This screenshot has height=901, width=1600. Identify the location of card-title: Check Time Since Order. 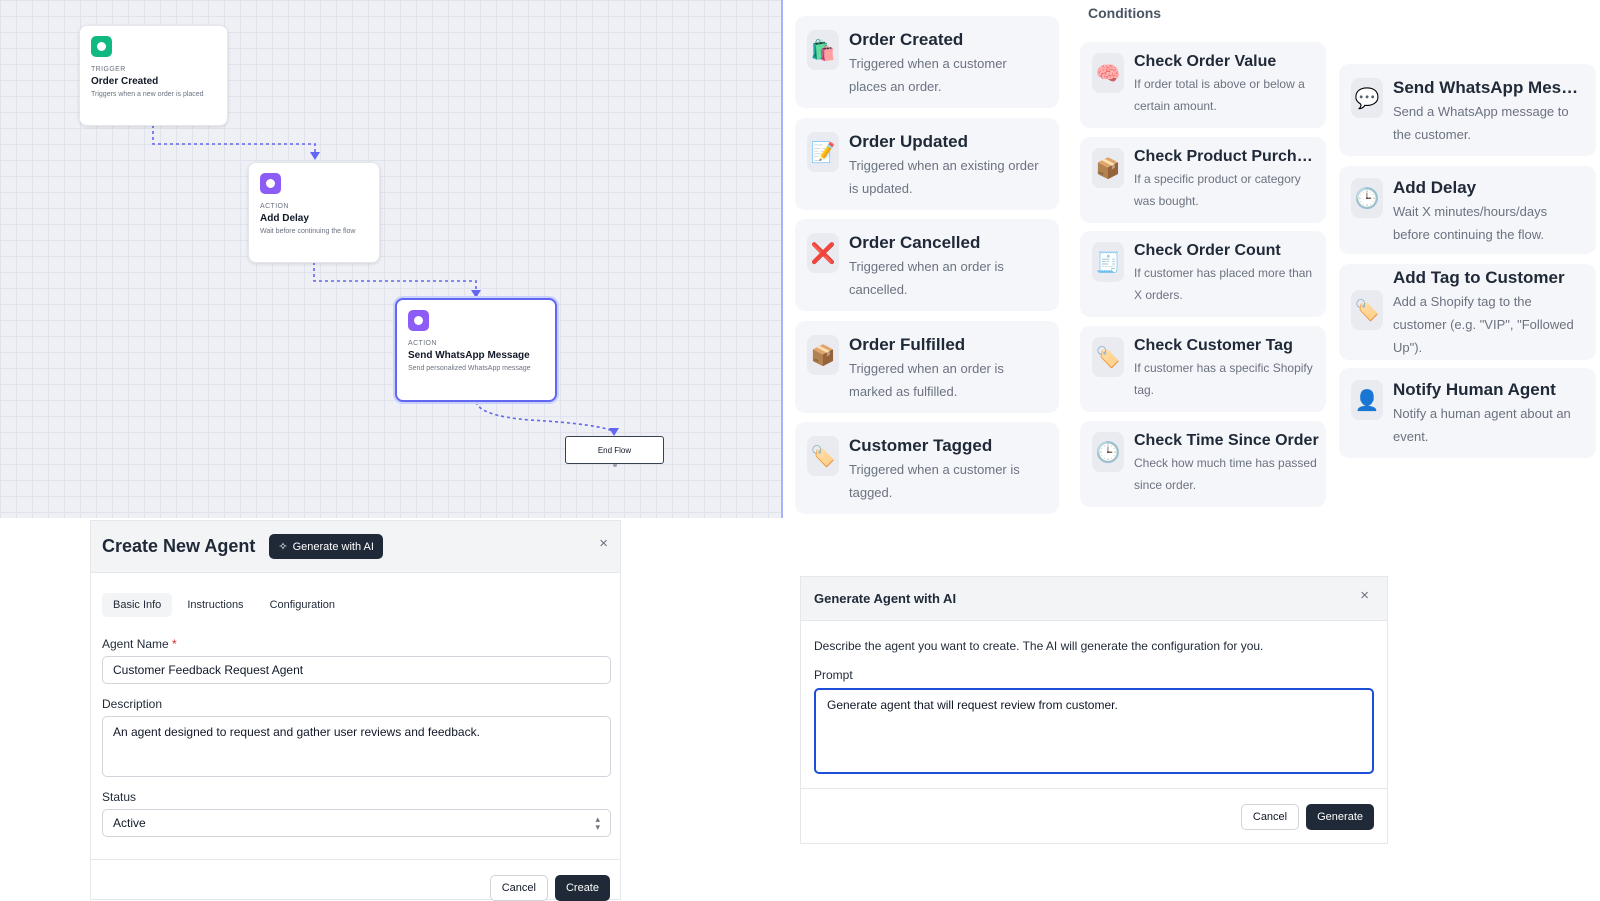
(1226, 440).